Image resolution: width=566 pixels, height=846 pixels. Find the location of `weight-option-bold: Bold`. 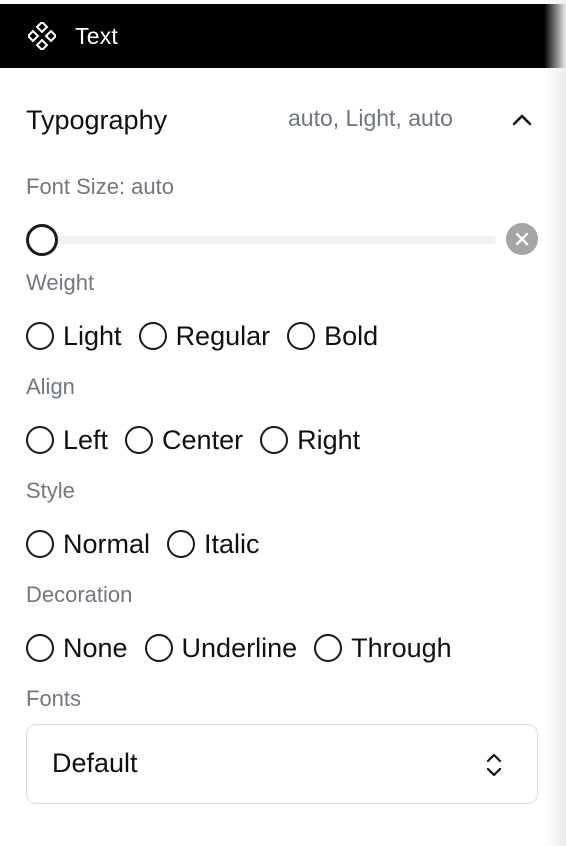

weight-option-bold: Bold is located at coordinates (332, 336).